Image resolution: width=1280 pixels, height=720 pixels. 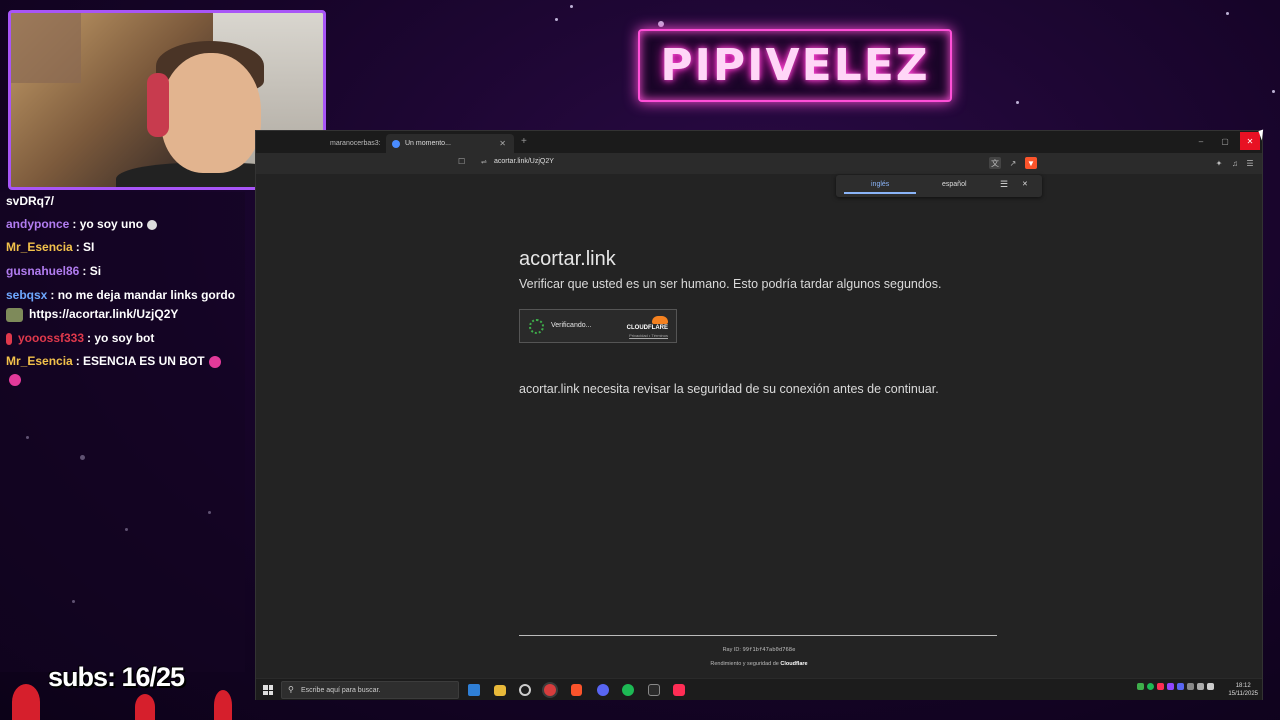 I want to click on tray-spotify-icon, so click(x=1150, y=686).